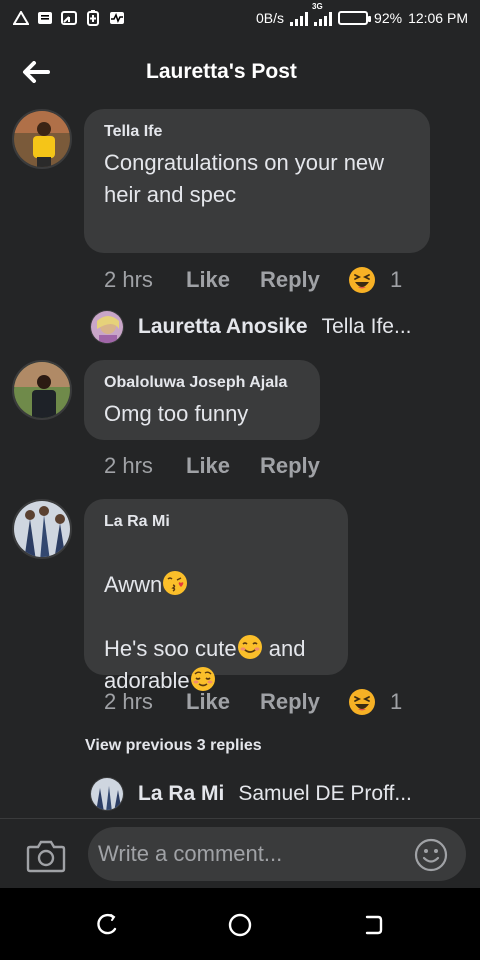 Image resolution: width=480 pixels, height=960 pixels. I want to click on app-header: Lauretta's Post, so click(240, 72).